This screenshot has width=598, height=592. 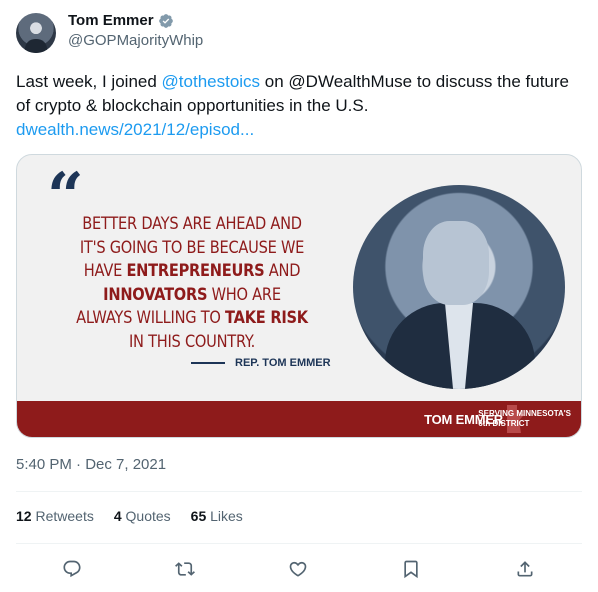 What do you see at coordinates (266, 318) in the screenshot?
I see `quote-emphasis: Take Risk` at bounding box center [266, 318].